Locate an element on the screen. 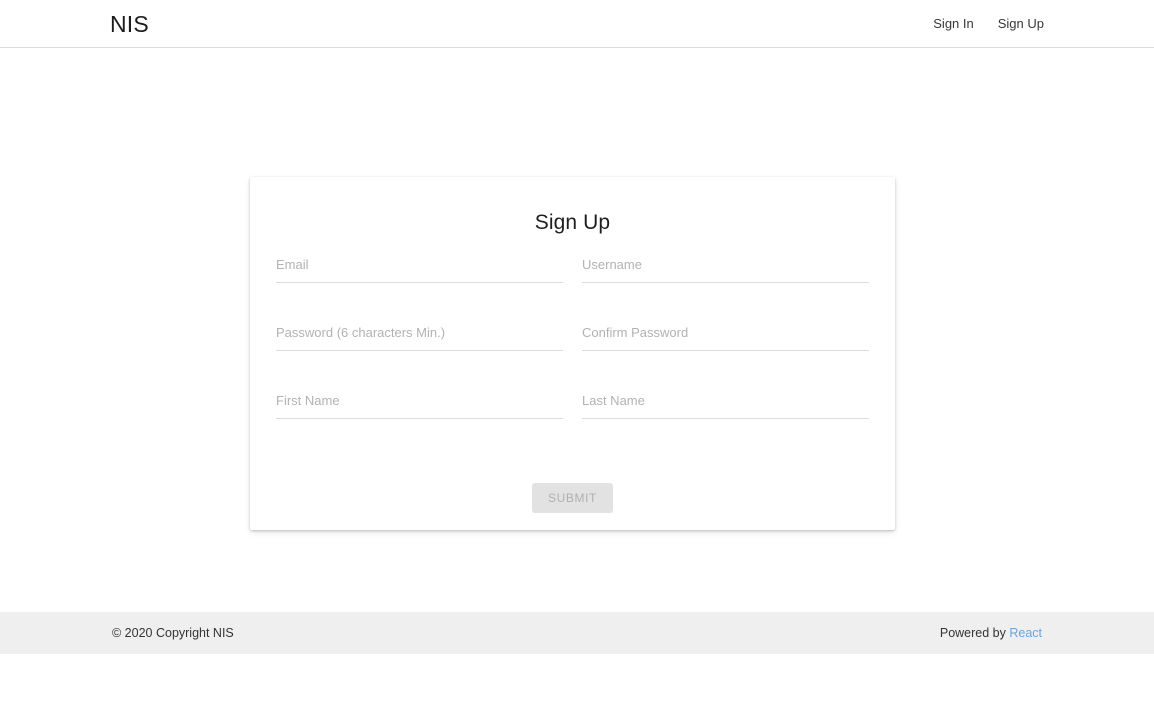 This screenshot has height=719, width=1154. first-name-field is located at coordinates (419, 405).